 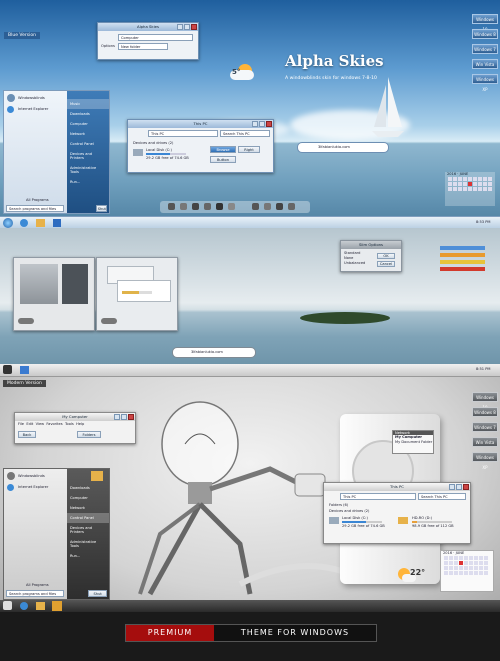 What do you see at coordinates (27, 434) in the screenshot?
I see `back-button: Back` at bounding box center [27, 434].